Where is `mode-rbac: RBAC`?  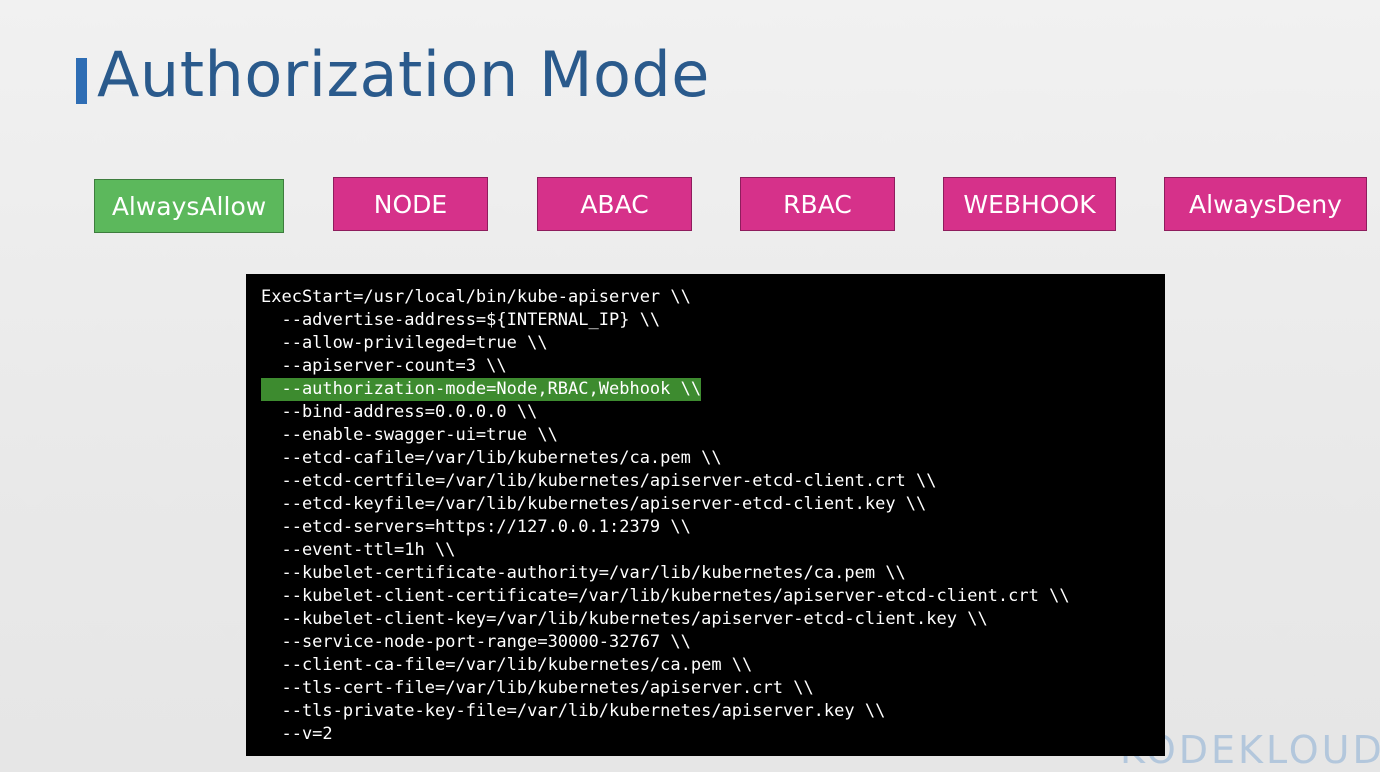
mode-rbac: RBAC is located at coordinates (817, 204).